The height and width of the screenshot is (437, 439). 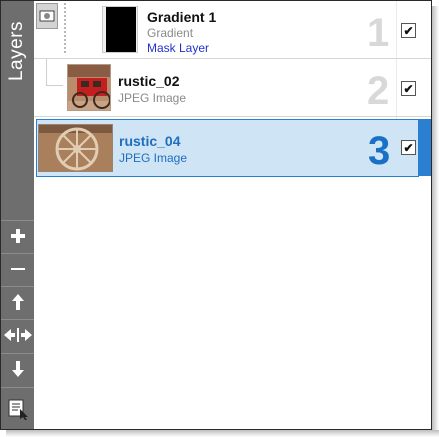 I want to click on selected-row-accent, so click(x=425, y=147).